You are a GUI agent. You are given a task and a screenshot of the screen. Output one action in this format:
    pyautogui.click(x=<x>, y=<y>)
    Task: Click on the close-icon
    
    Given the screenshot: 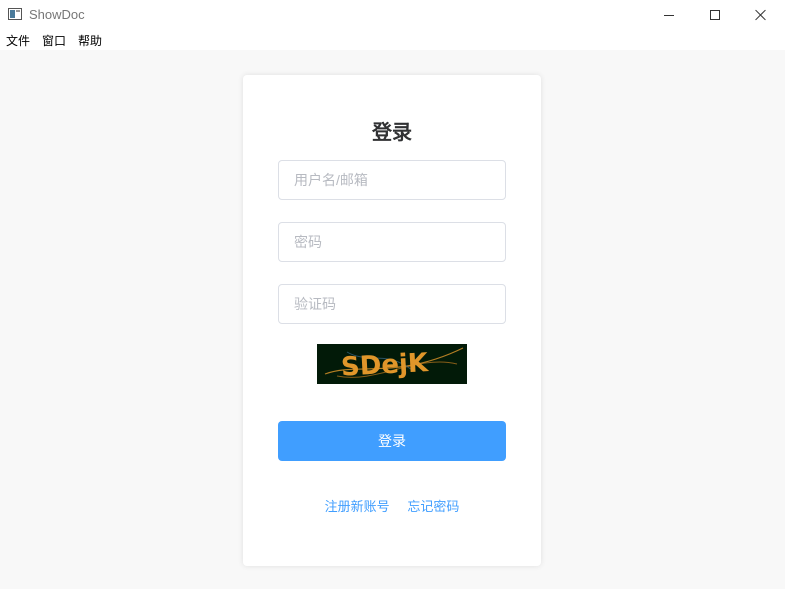 What is the action you would take?
    pyautogui.click(x=761, y=15)
    